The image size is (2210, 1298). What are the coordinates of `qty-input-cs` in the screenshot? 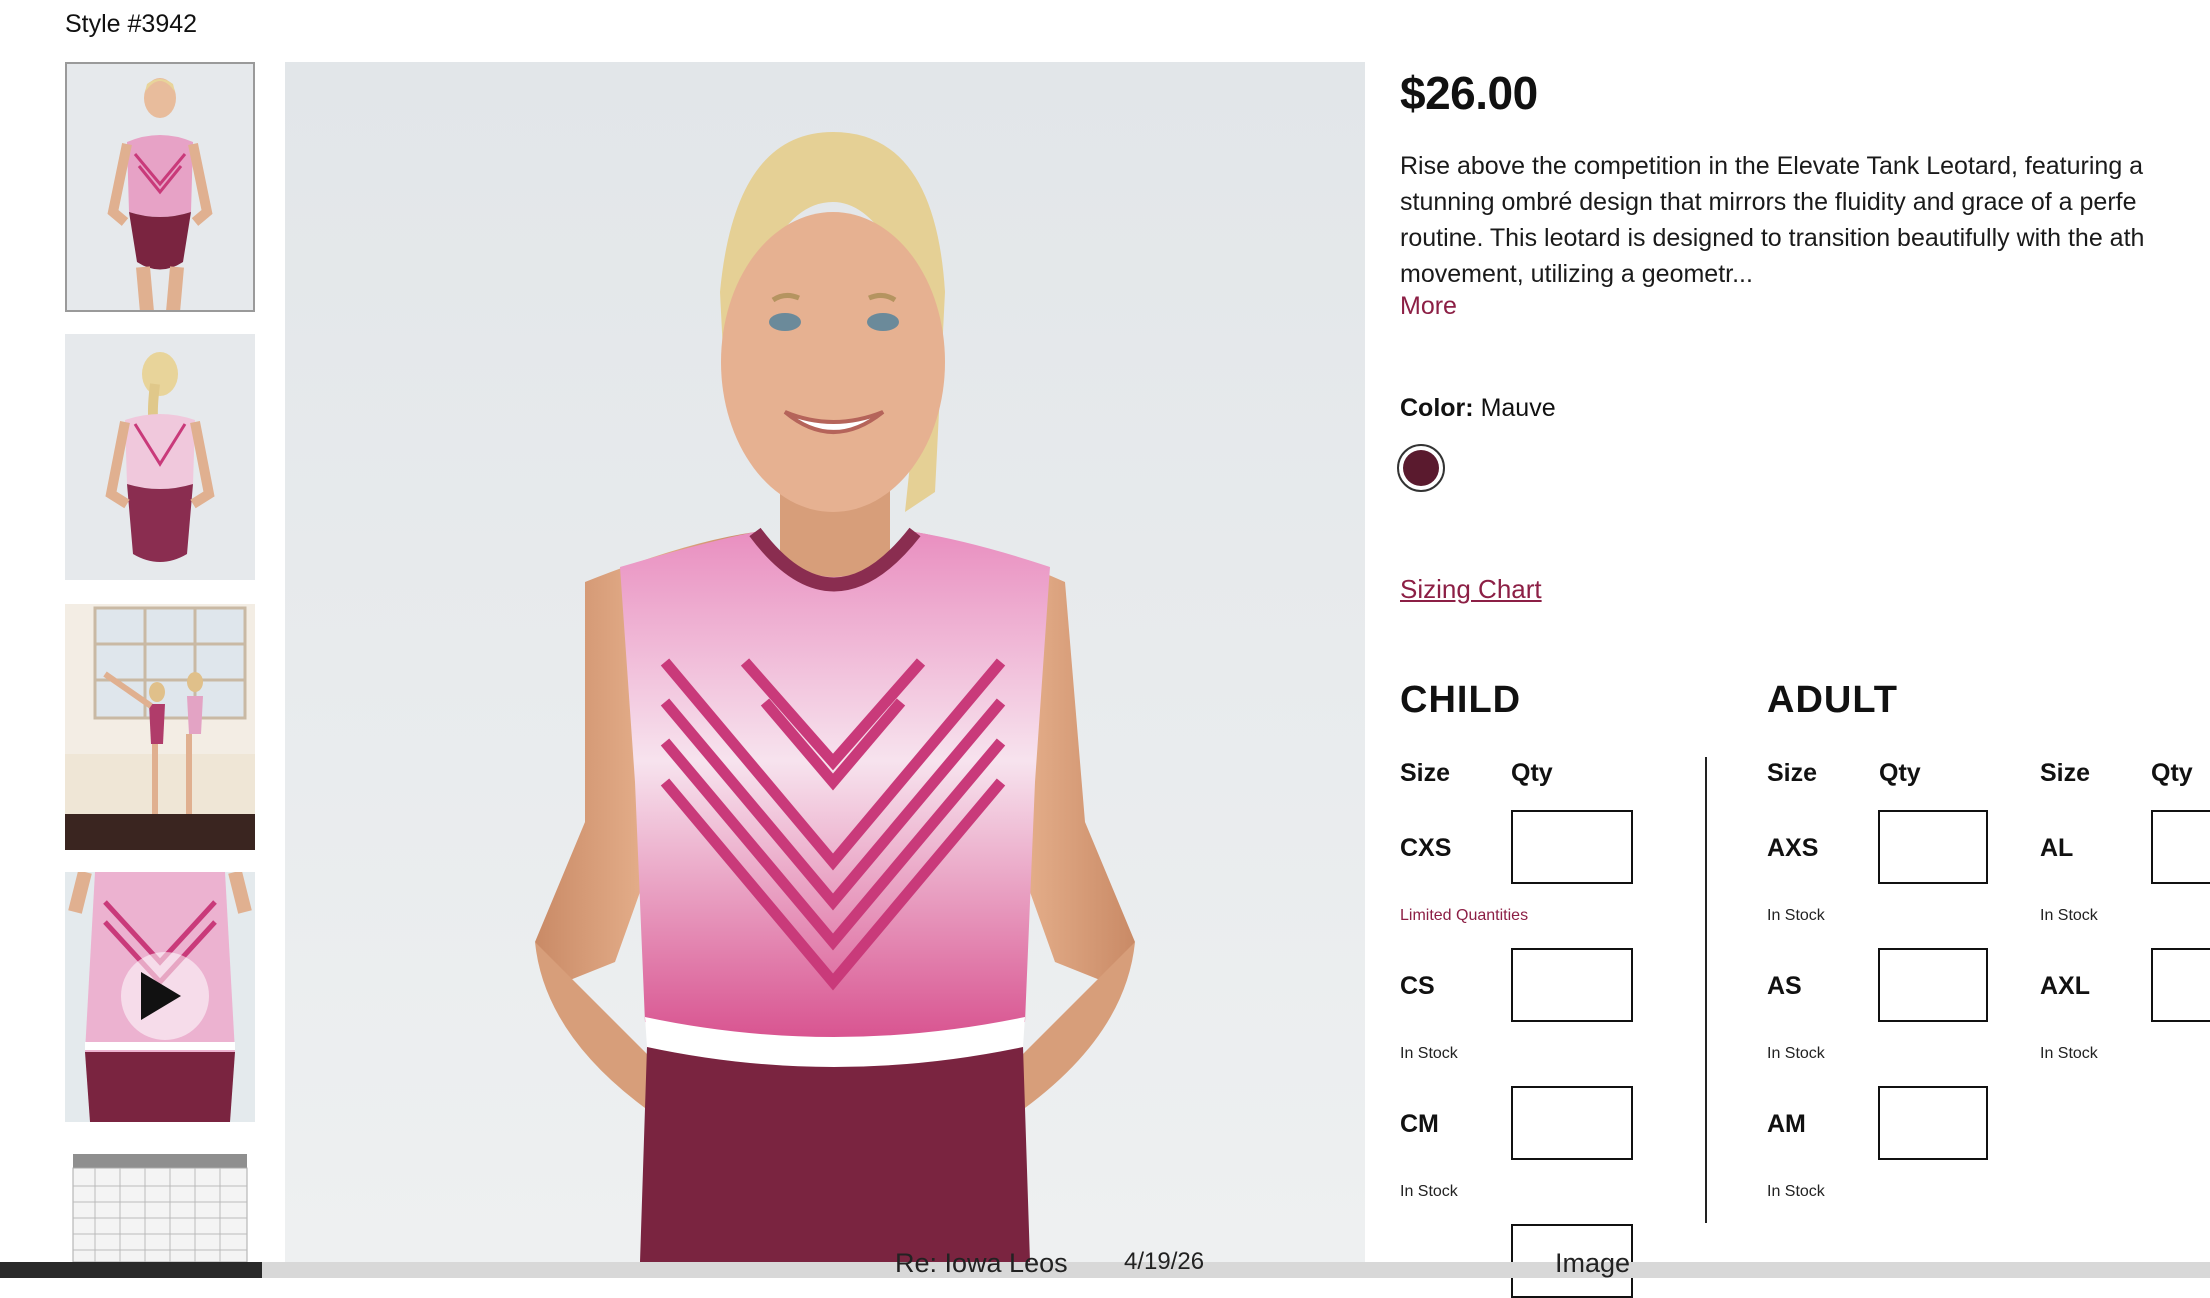 It's located at (1572, 985).